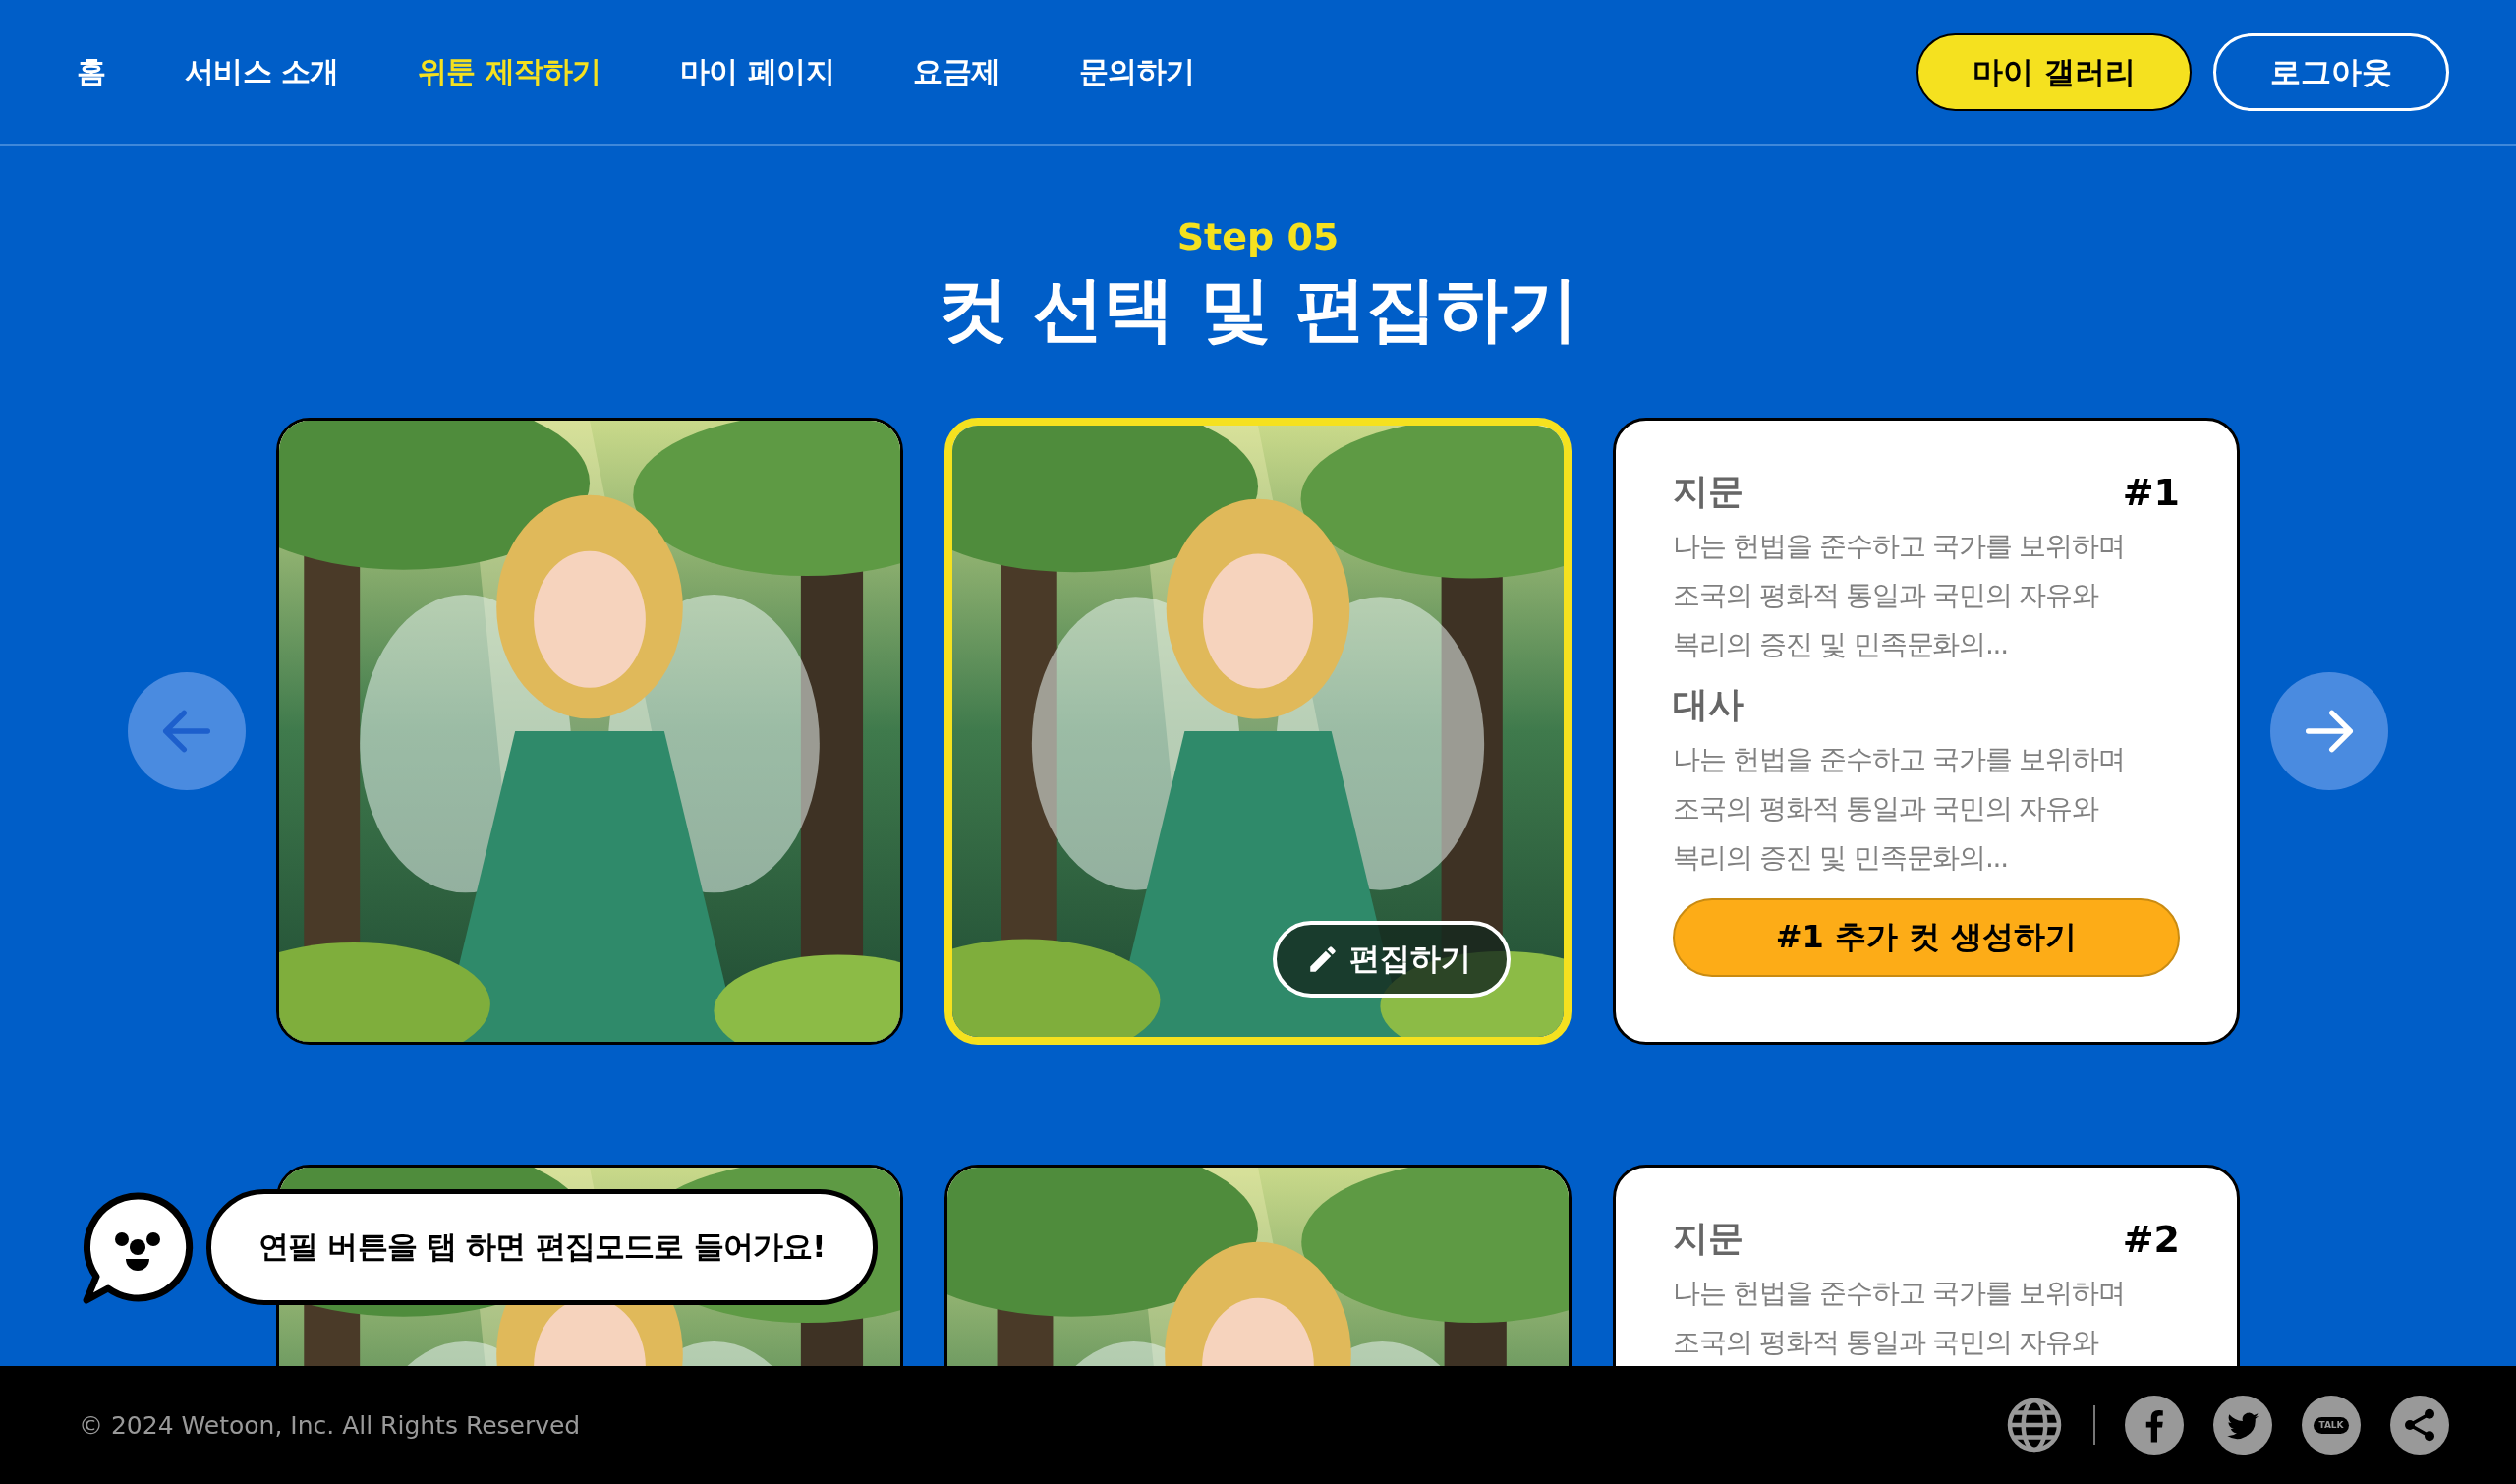 The width and height of the screenshot is (2516, 1484). I want to click on step-label: Step 05, so click(1258, 236).